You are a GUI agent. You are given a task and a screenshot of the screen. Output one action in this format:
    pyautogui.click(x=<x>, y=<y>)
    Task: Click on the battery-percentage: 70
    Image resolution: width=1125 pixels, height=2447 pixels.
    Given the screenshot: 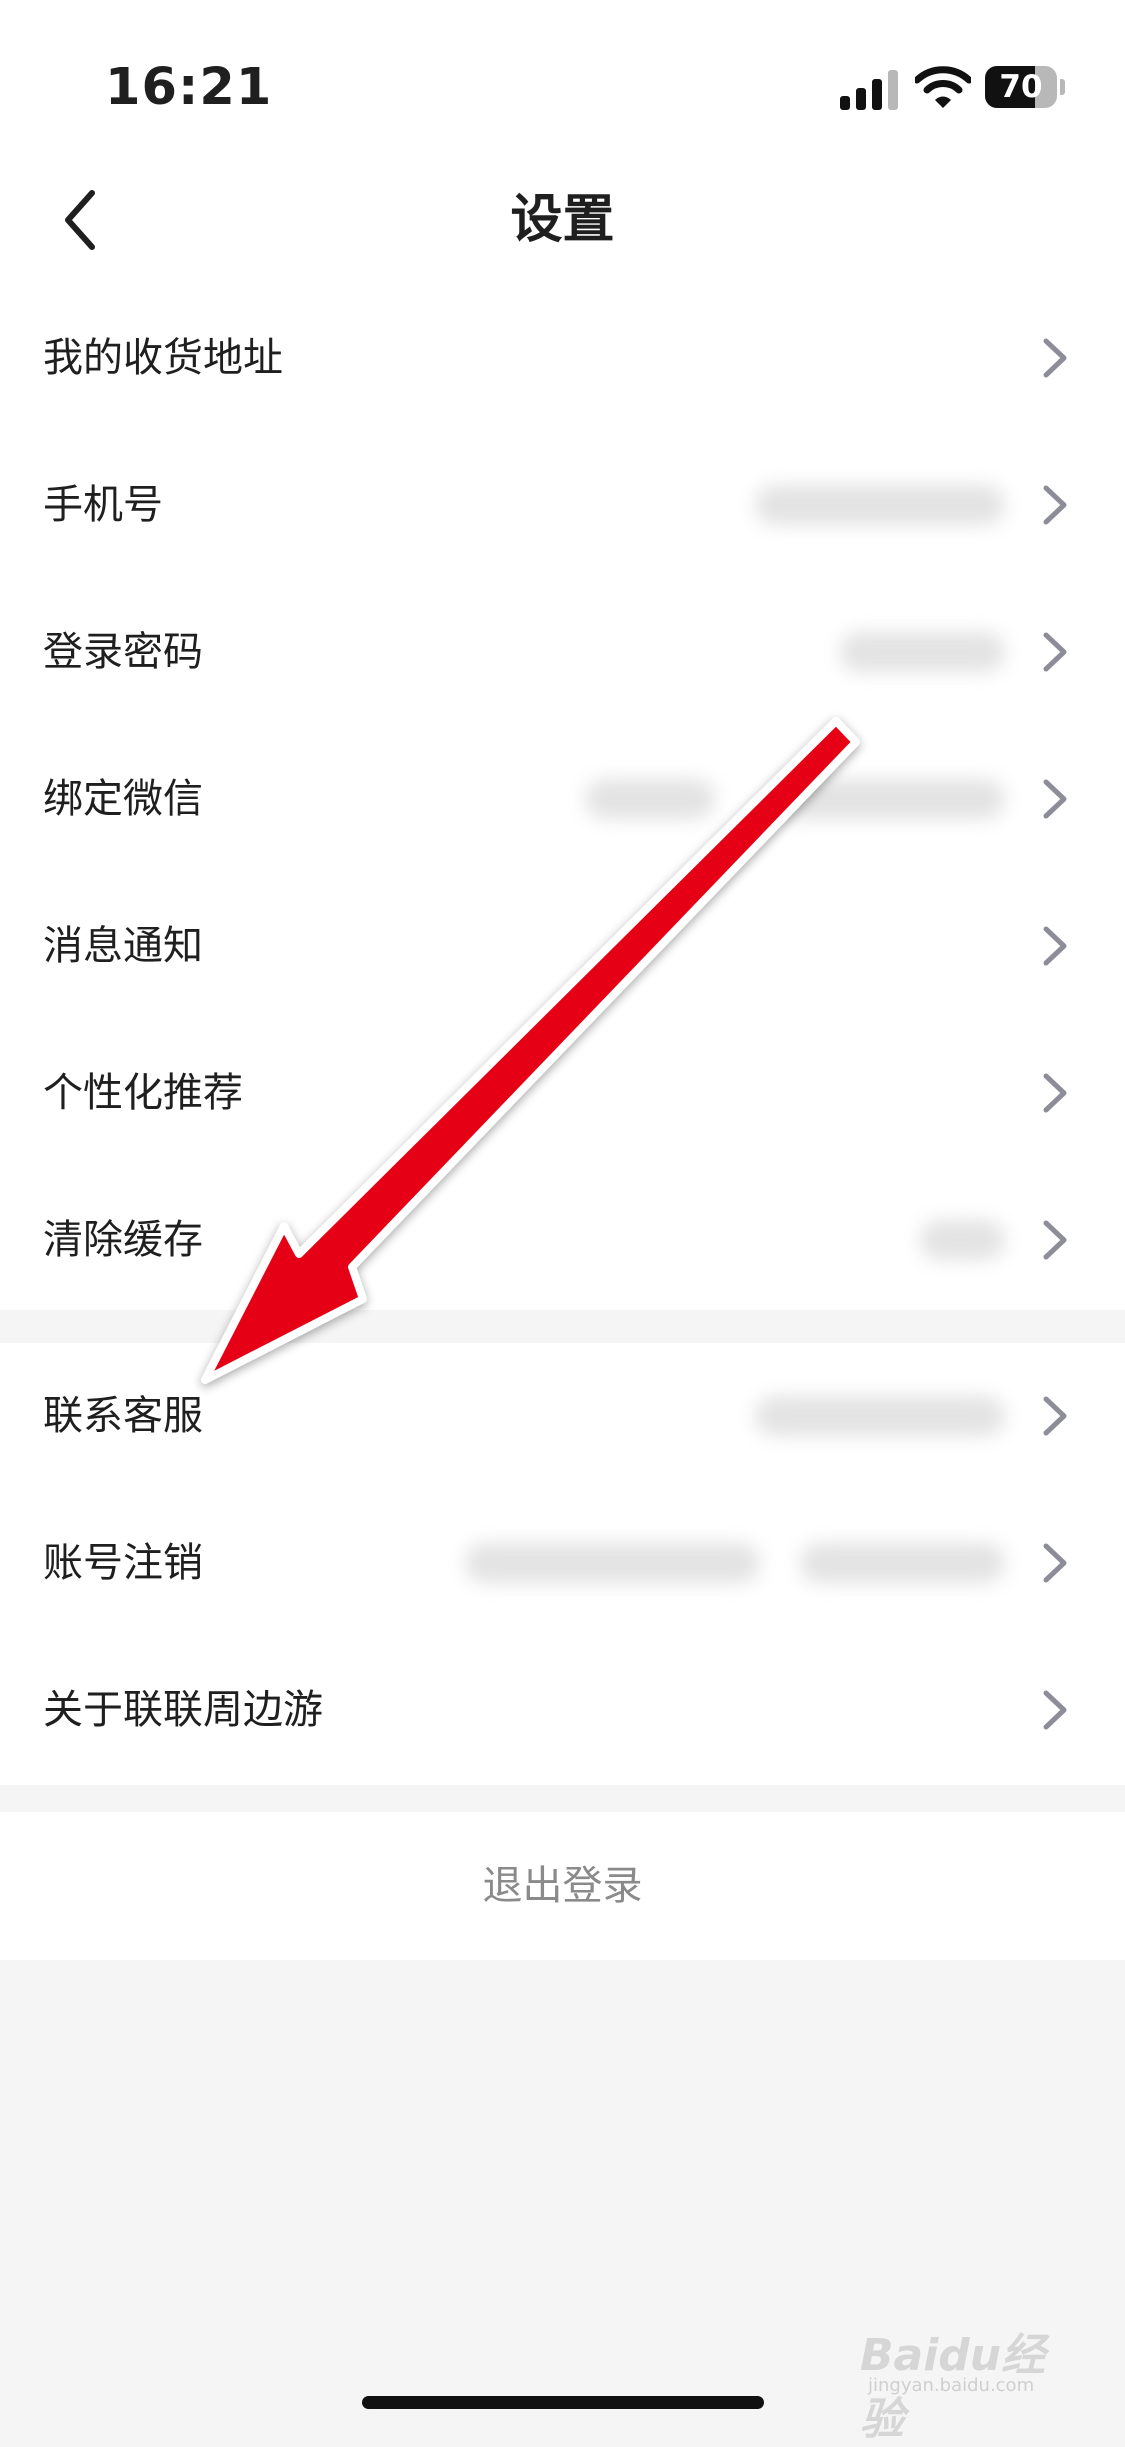 What is the action you would take?
    pyautogui.click(x=1021, y=87)
    